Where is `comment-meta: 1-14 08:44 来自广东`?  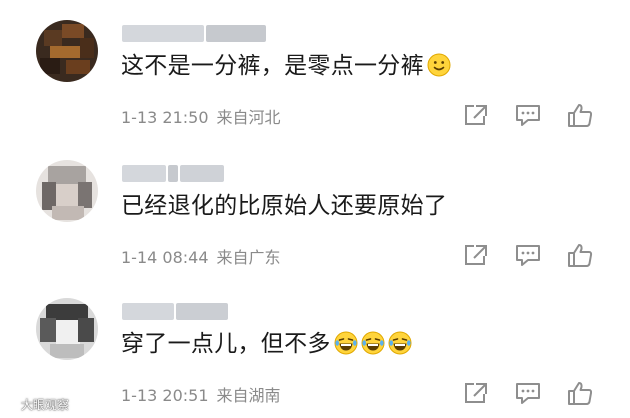 comment-meta: 1-14 08:44 来自广东 is located at coordinates (205, 256).